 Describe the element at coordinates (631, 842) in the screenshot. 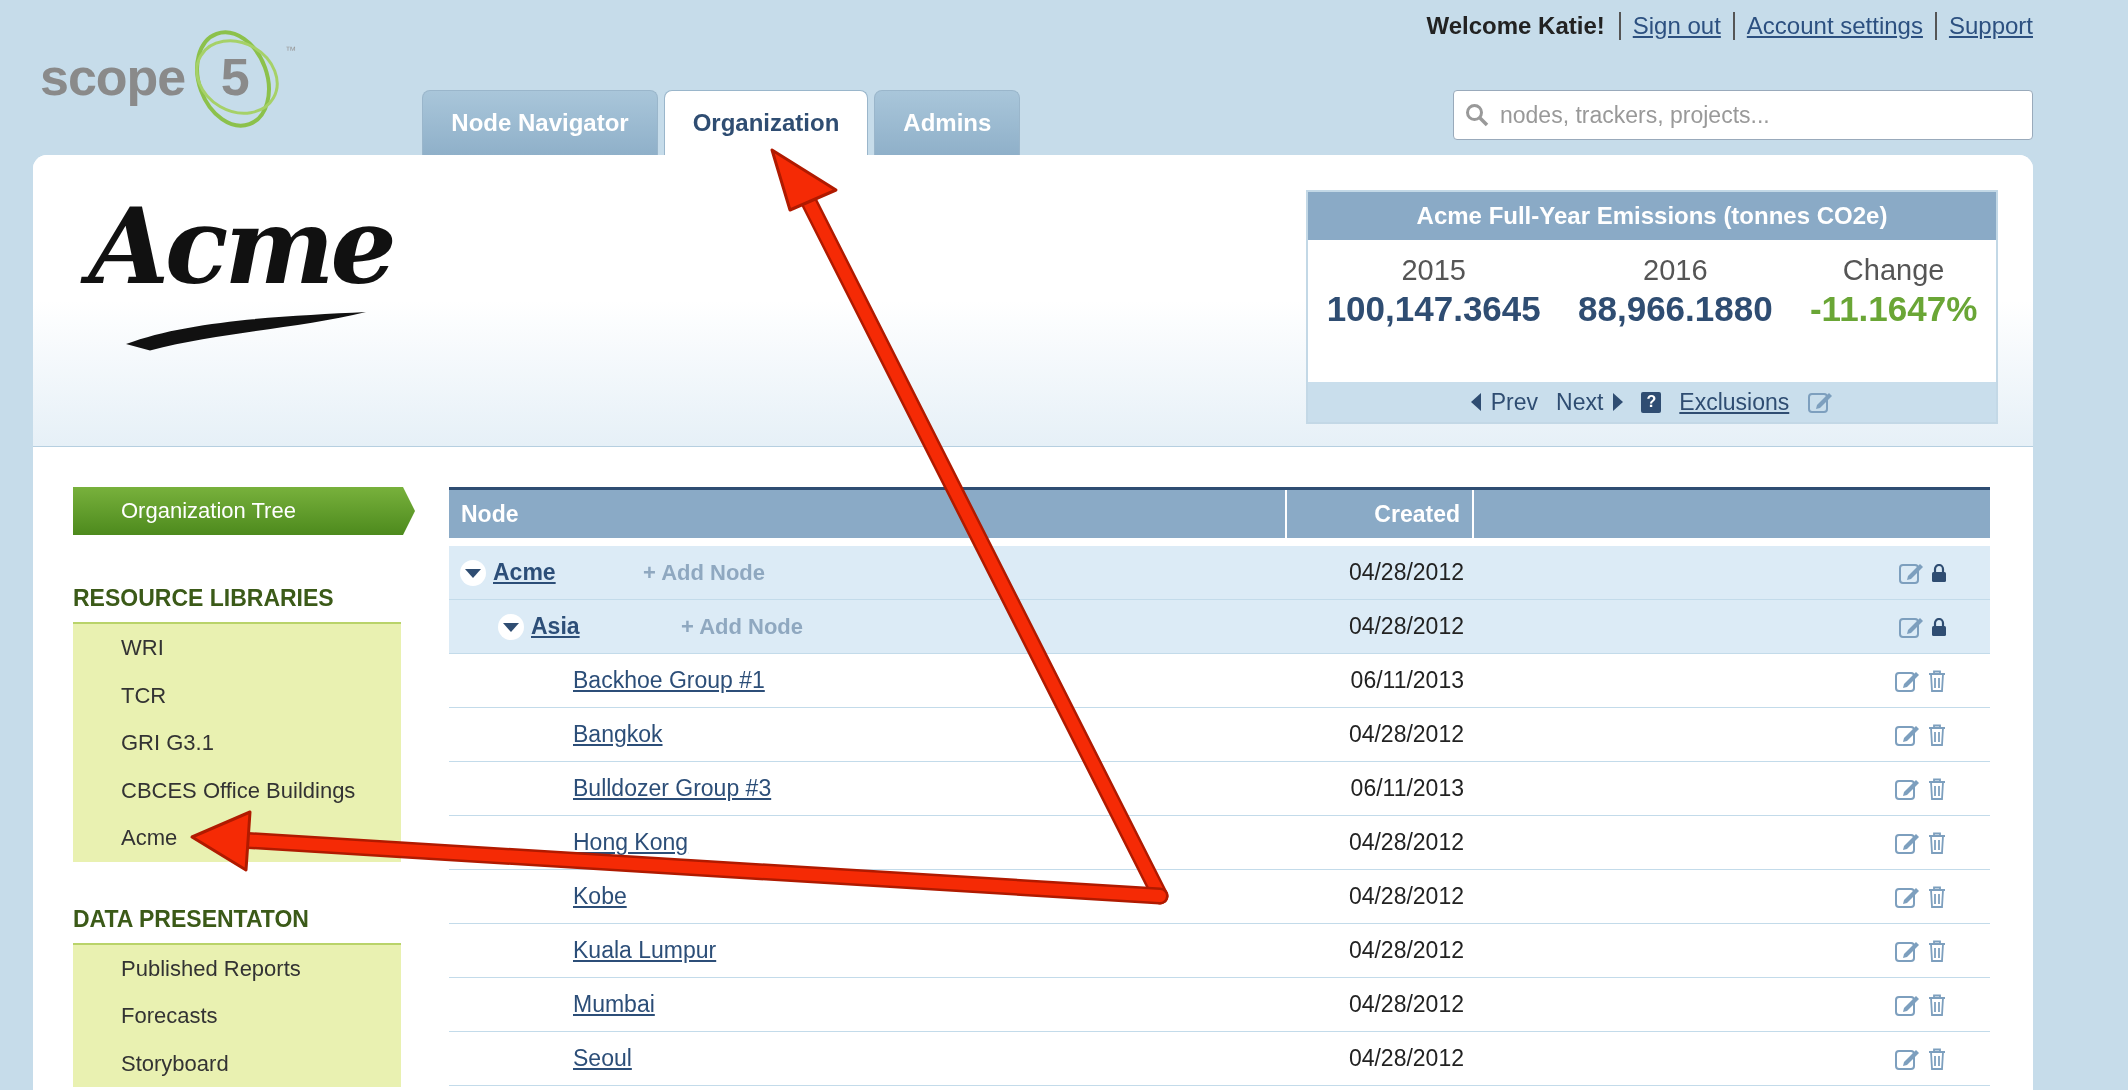

I see `node-link: Hong Kong` at that location.